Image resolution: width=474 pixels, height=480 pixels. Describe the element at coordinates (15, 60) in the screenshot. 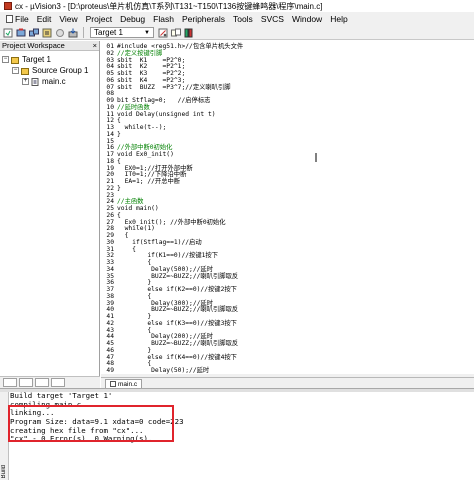

I see `target-folder-icon` at that location.